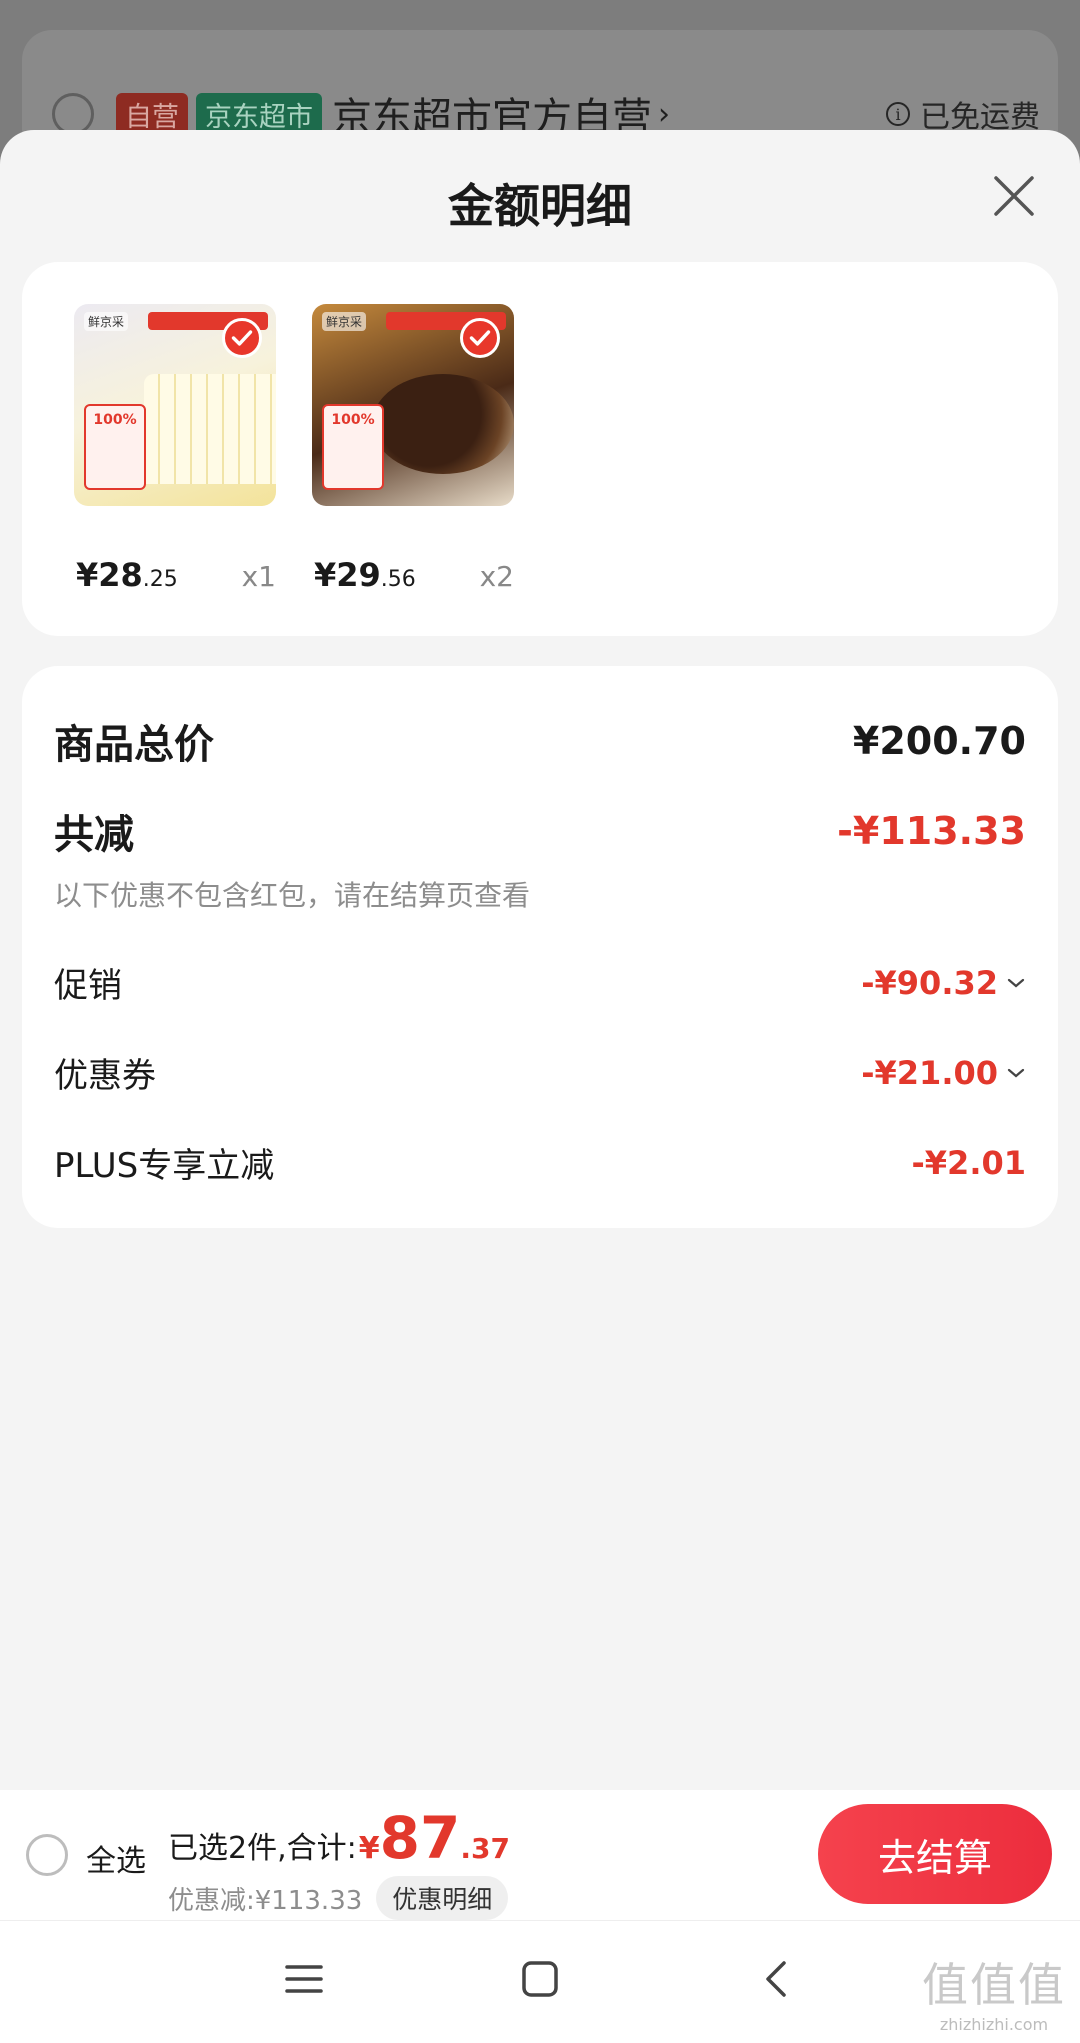  I want to click on price-decimal: .56, so click(398, 579).